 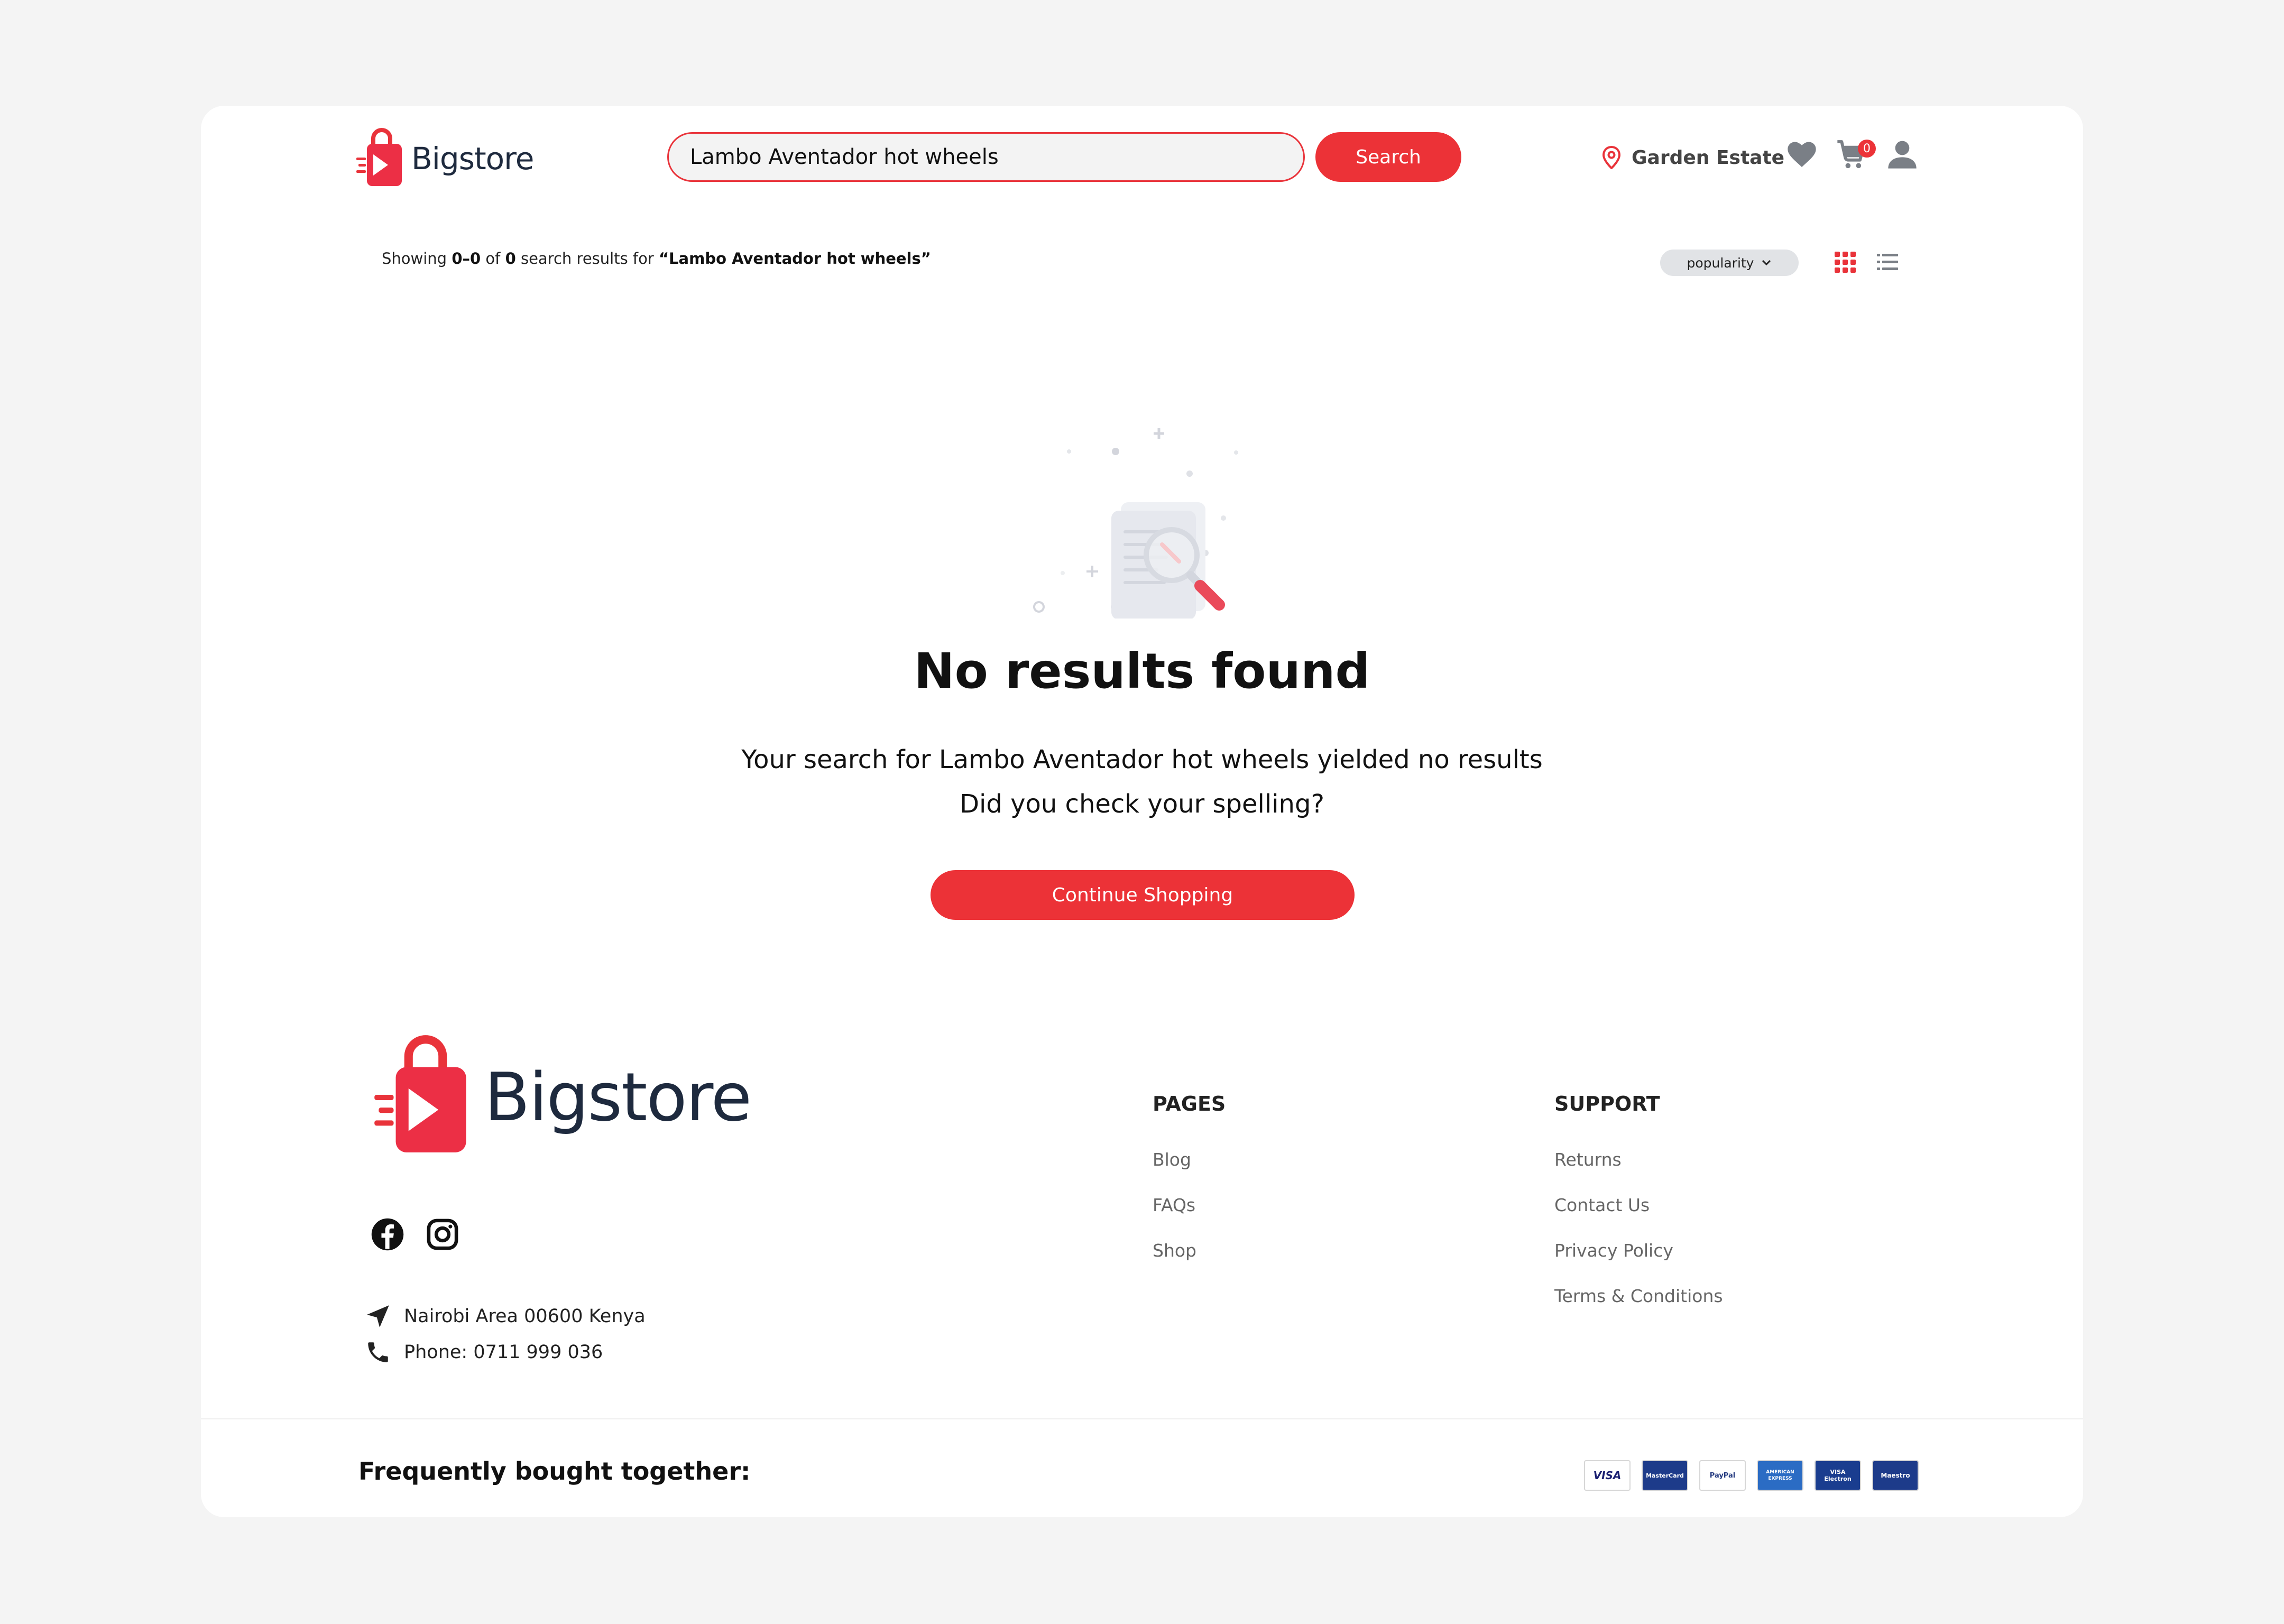 What do you see at coordinates (1143, 895) in the screenshot?
I see `continue-shopping-button: Continue Shopping` at bounding box center [1143, 895].